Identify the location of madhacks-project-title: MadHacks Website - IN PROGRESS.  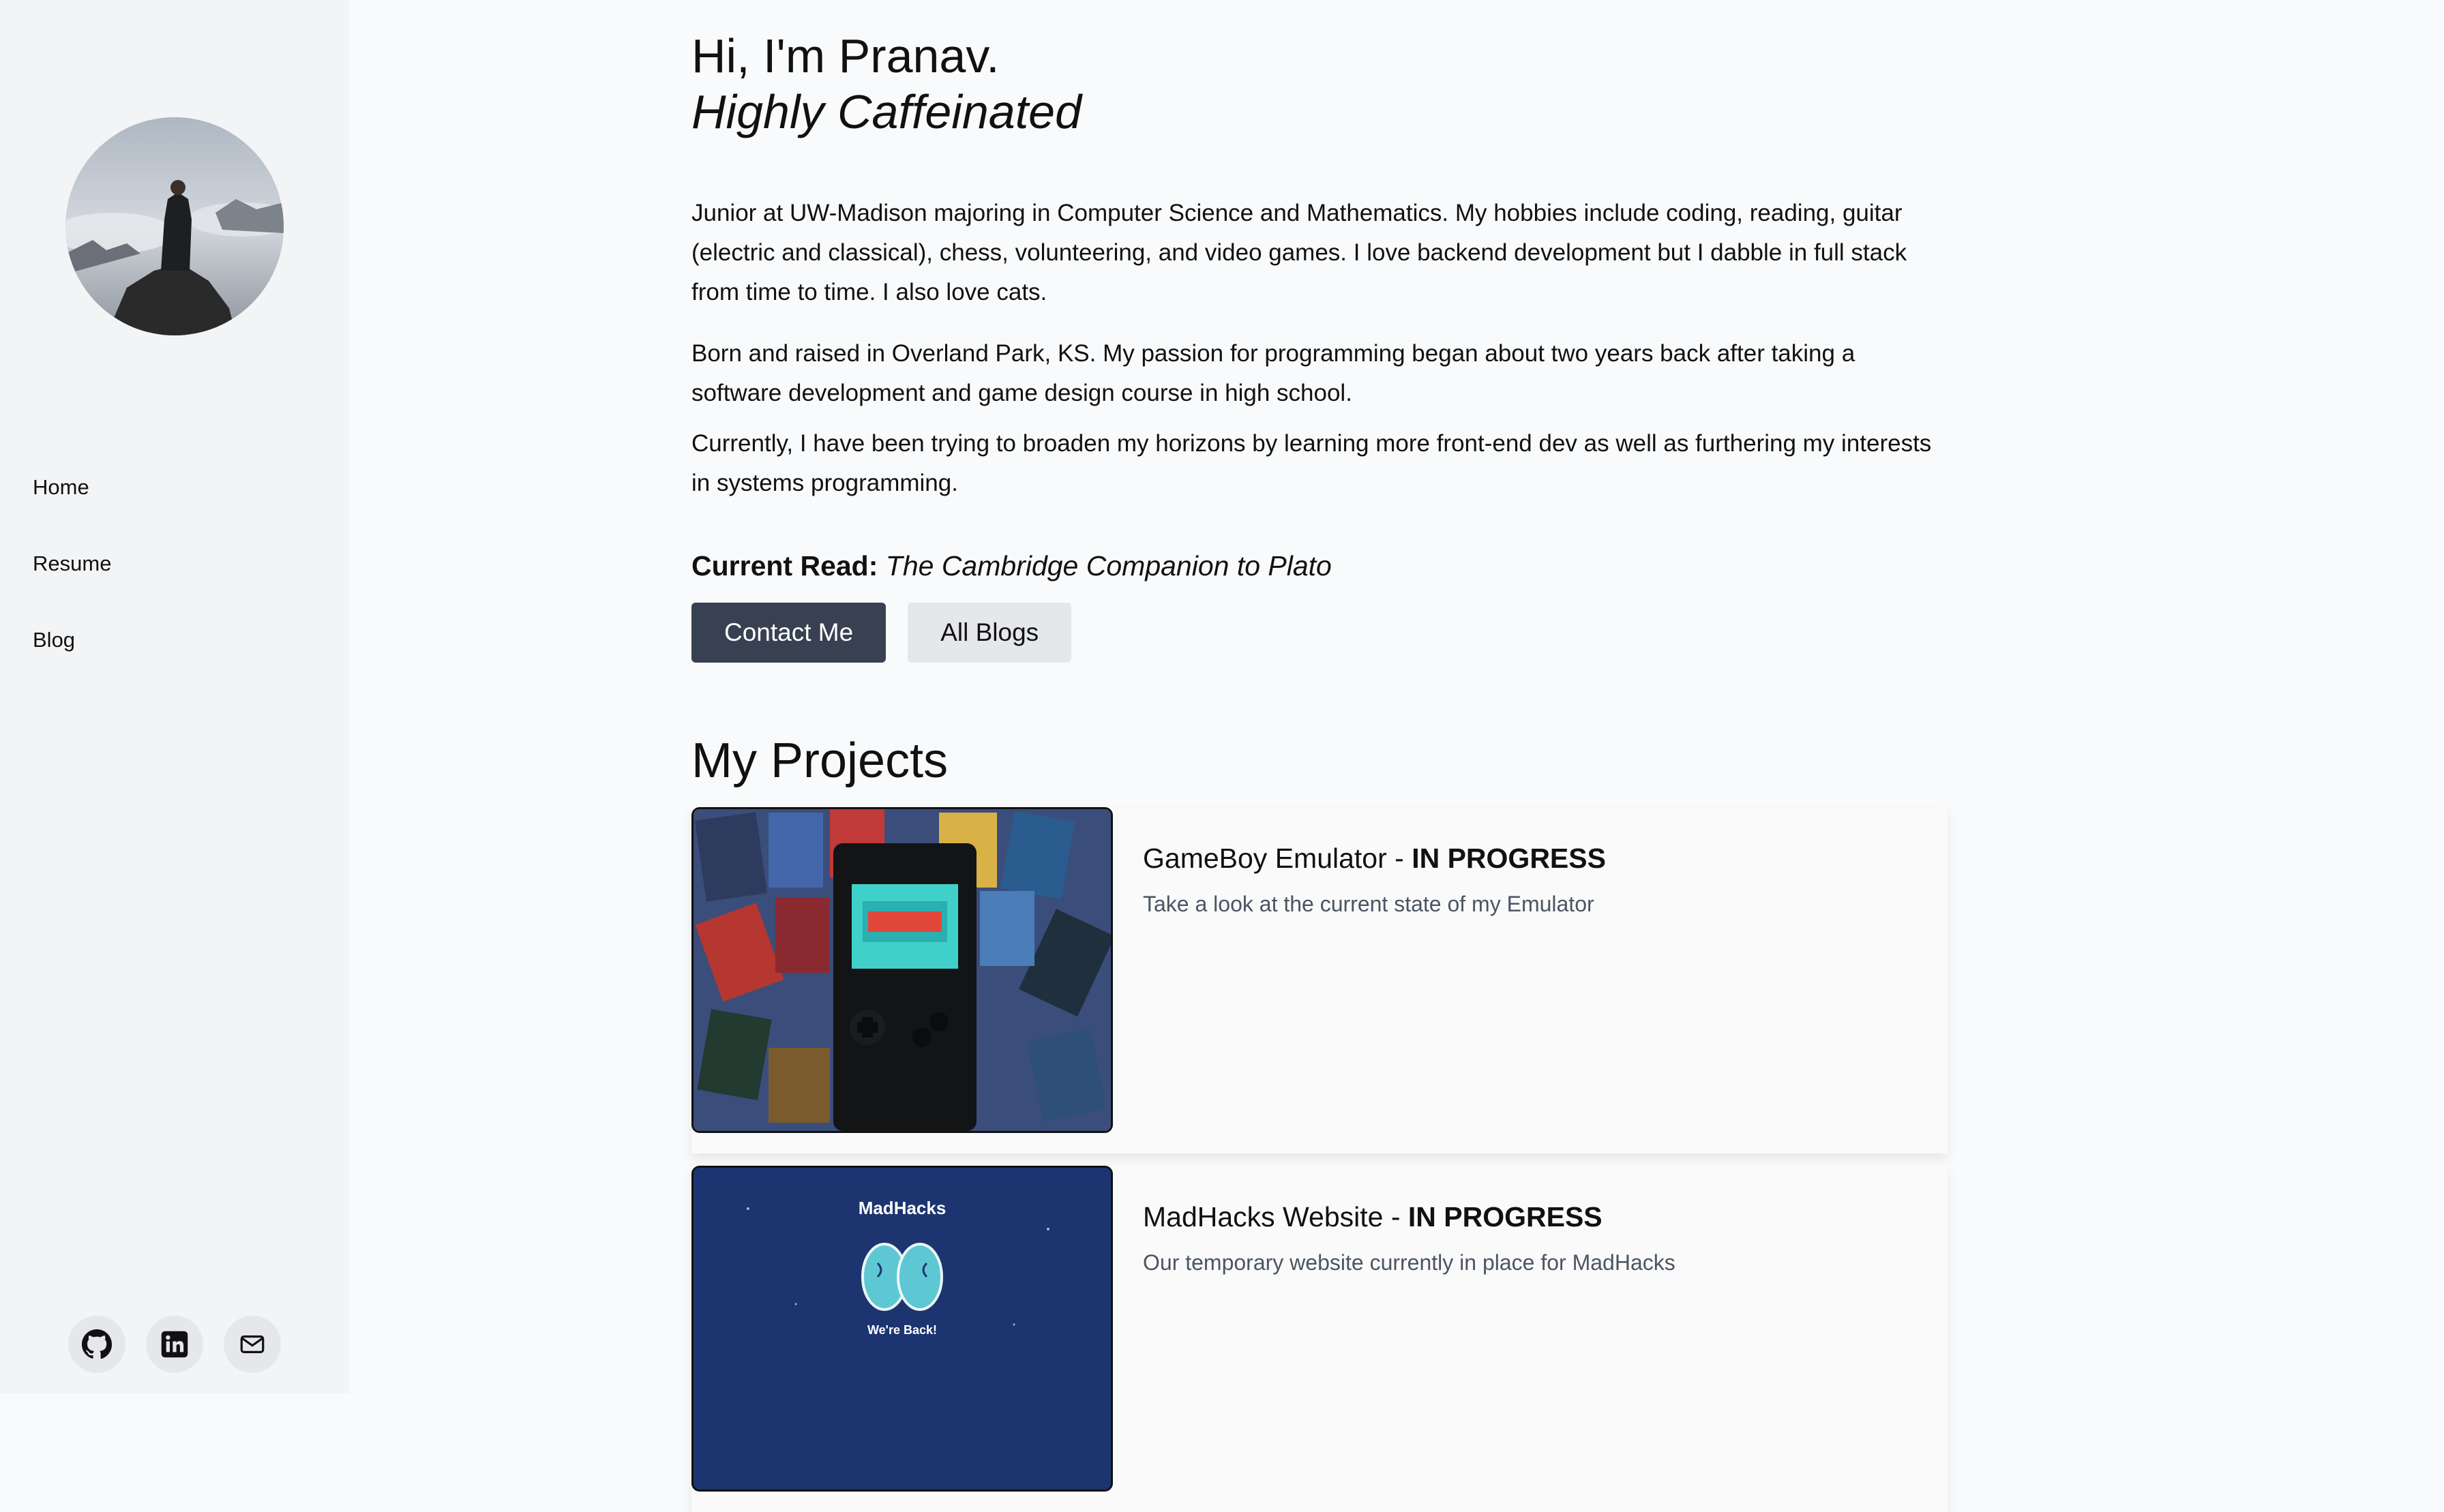
(1373, 1217).